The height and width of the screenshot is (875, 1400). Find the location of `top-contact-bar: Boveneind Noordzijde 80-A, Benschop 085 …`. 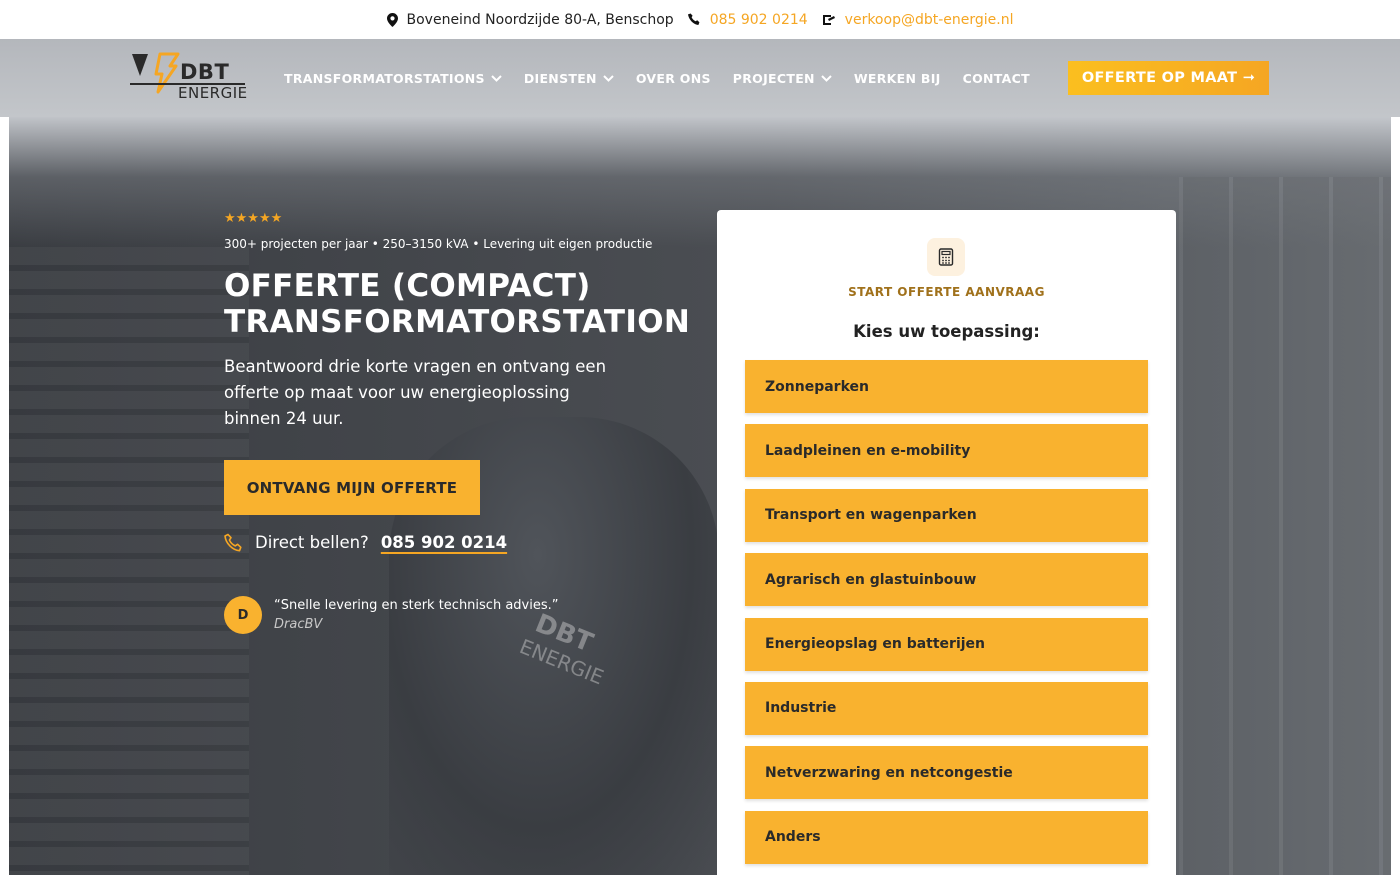

top-contact-bar: Boveneind Noordzijde 80-A, Benschop 085 … is located at coordinates (700, 19).